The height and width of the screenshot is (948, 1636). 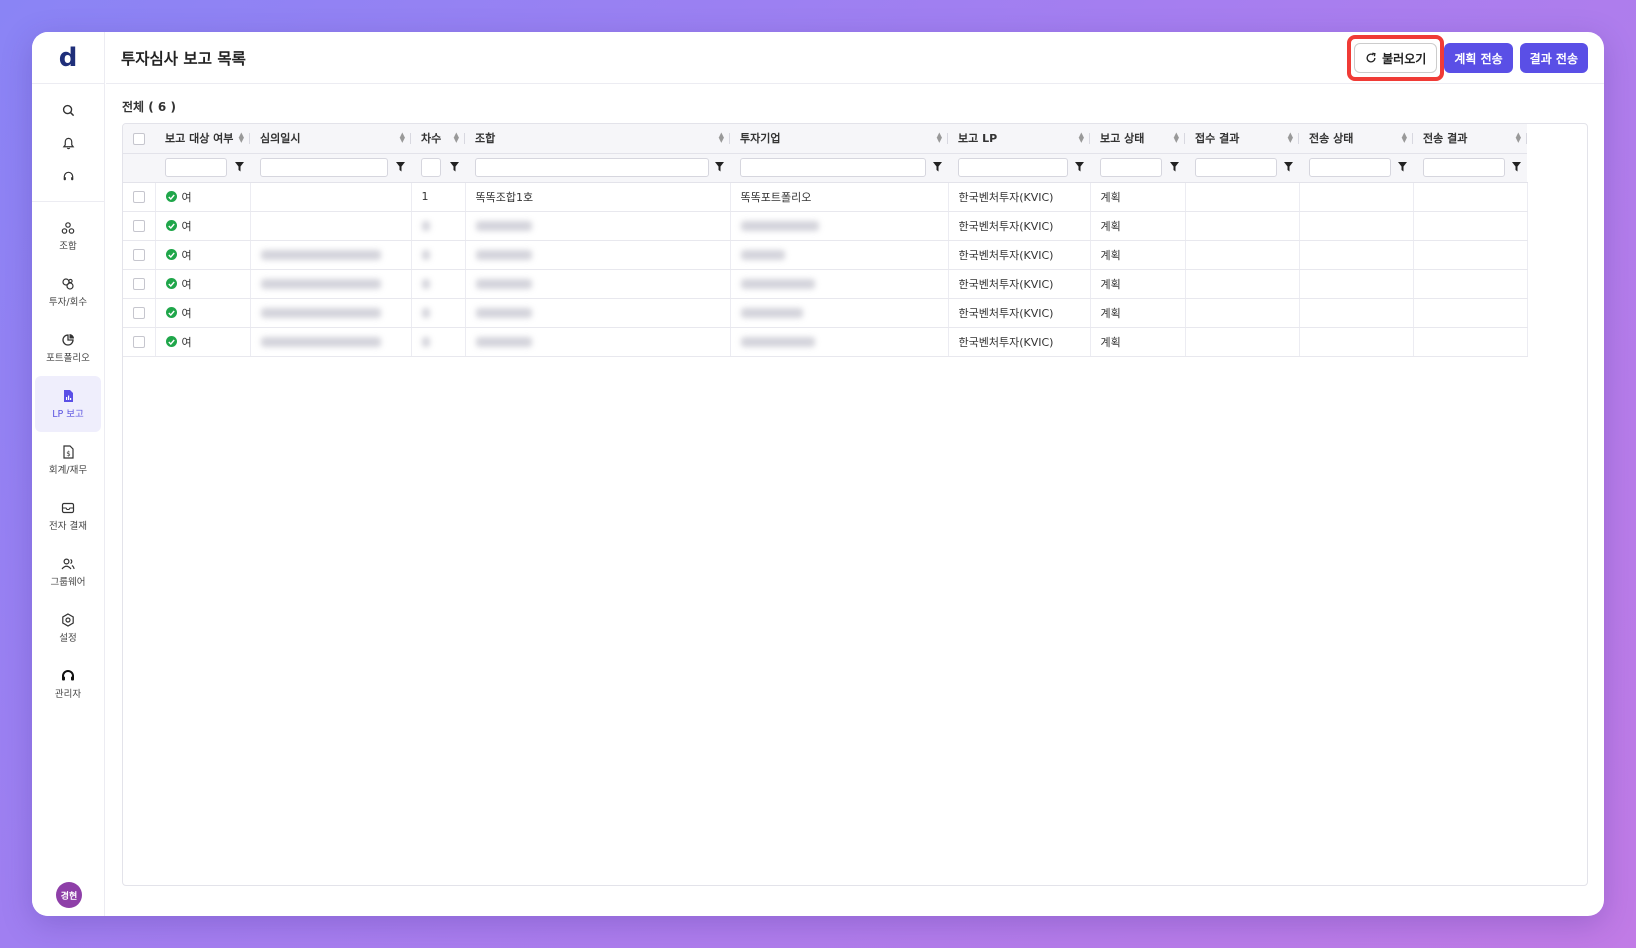 I want to click on column-label: 차수, so click(x=431, y=139).